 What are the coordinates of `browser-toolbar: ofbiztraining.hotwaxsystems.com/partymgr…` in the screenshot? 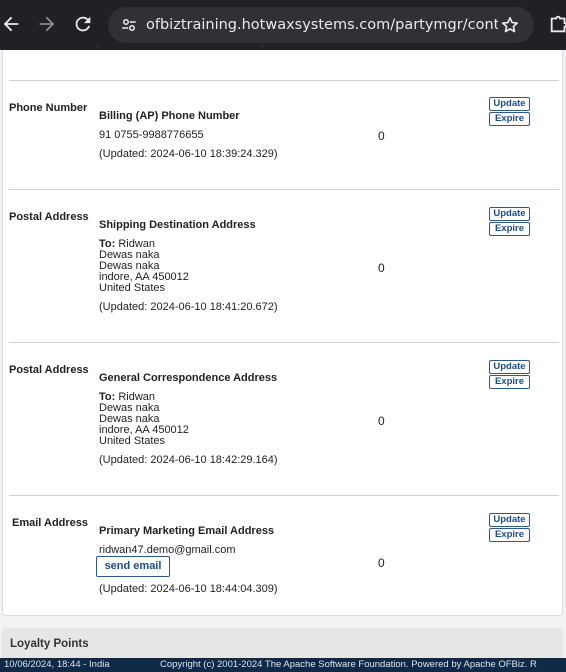 It's located at (283, 25).